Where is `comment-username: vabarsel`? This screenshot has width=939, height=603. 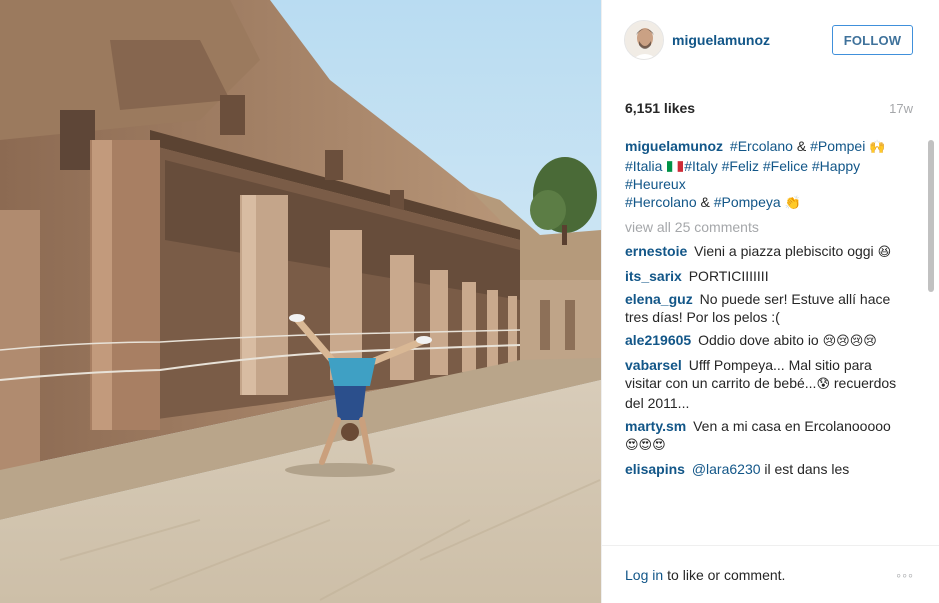
comment-username: vabarsel is located at coordinates (653, 365).